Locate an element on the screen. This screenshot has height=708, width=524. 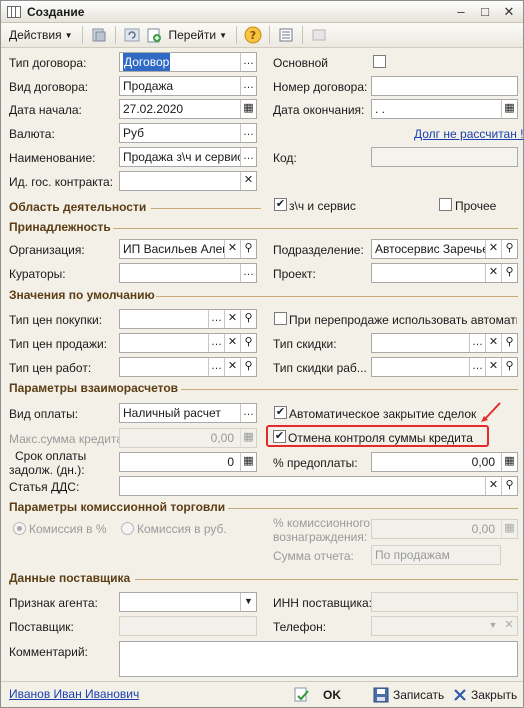
settlements-section-title: Параметры взаиморасчетов is located at coordinates (94, 388).